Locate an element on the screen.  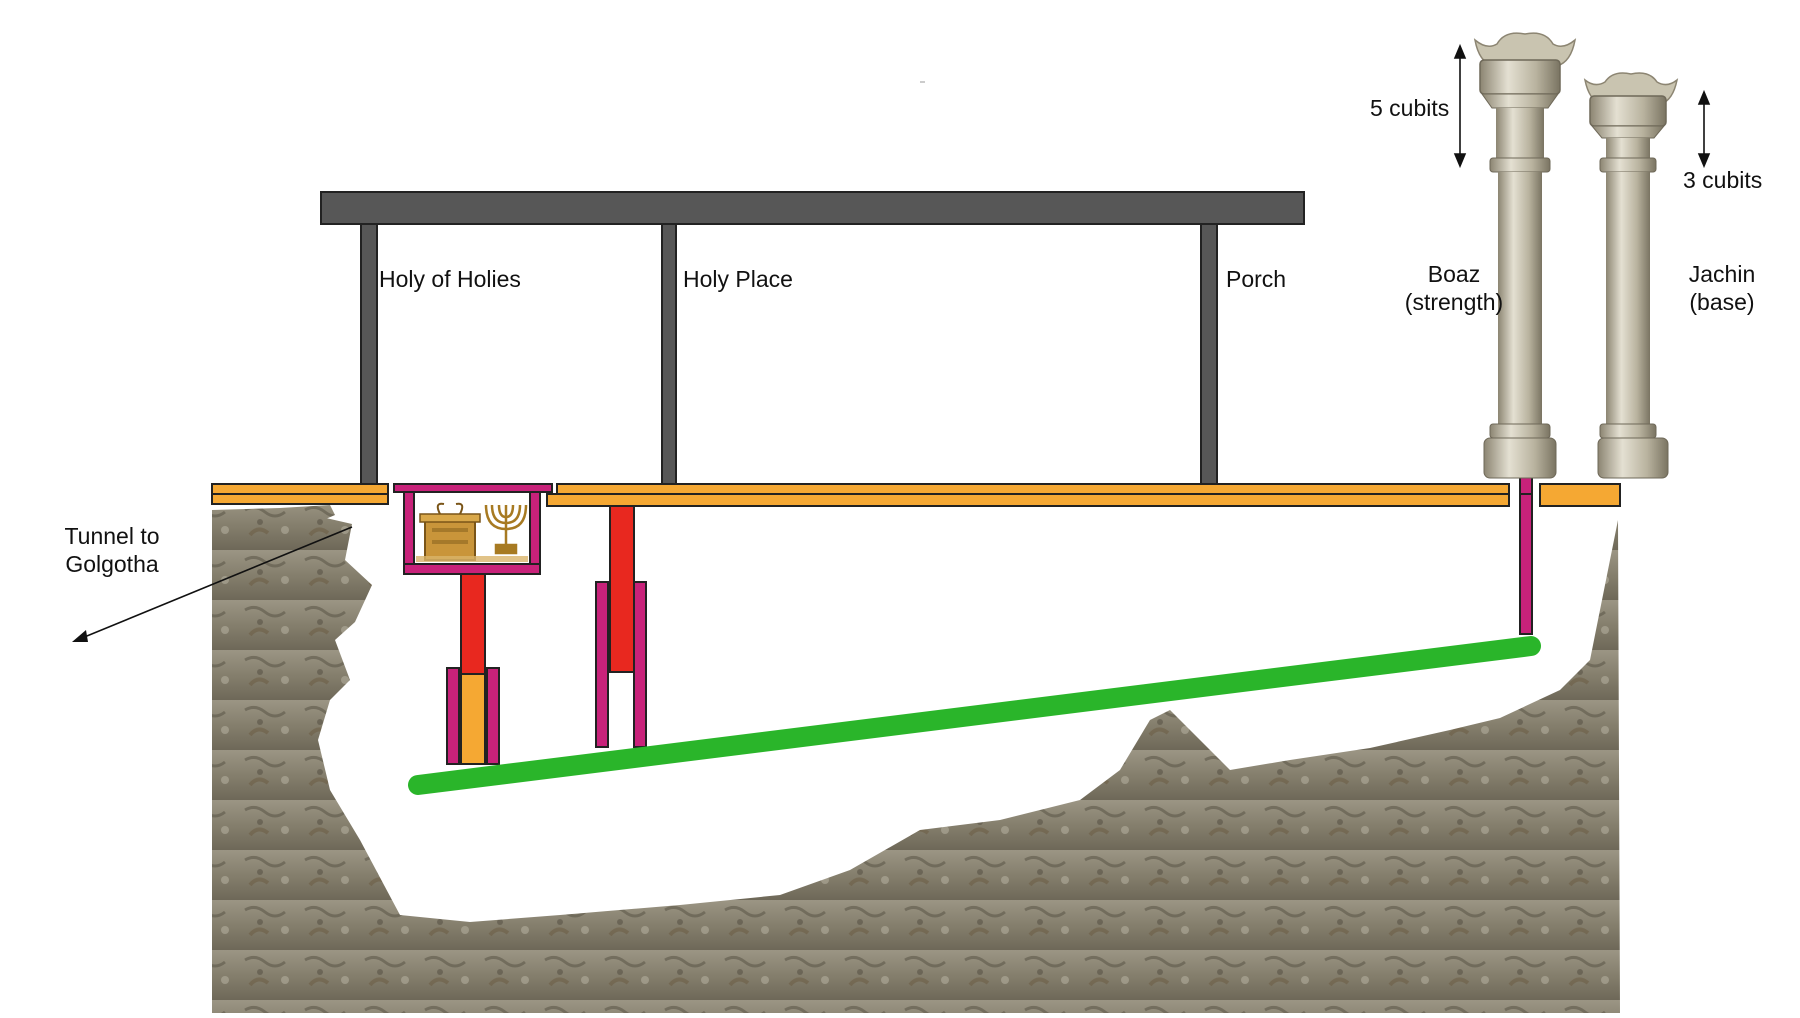
floor-main-bottom is located at coordinates (1028, 500).